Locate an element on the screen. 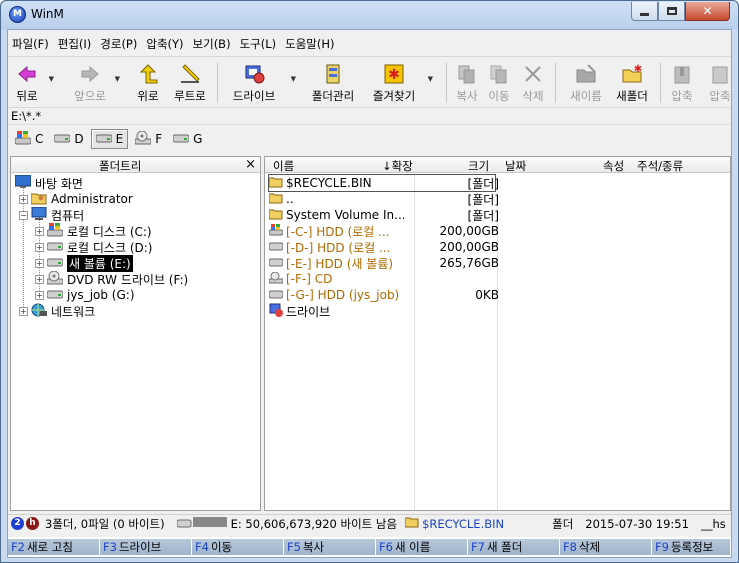 This screenshot has height=563, width=739. close-tree-icon: × is located at coordinates (250, 164).